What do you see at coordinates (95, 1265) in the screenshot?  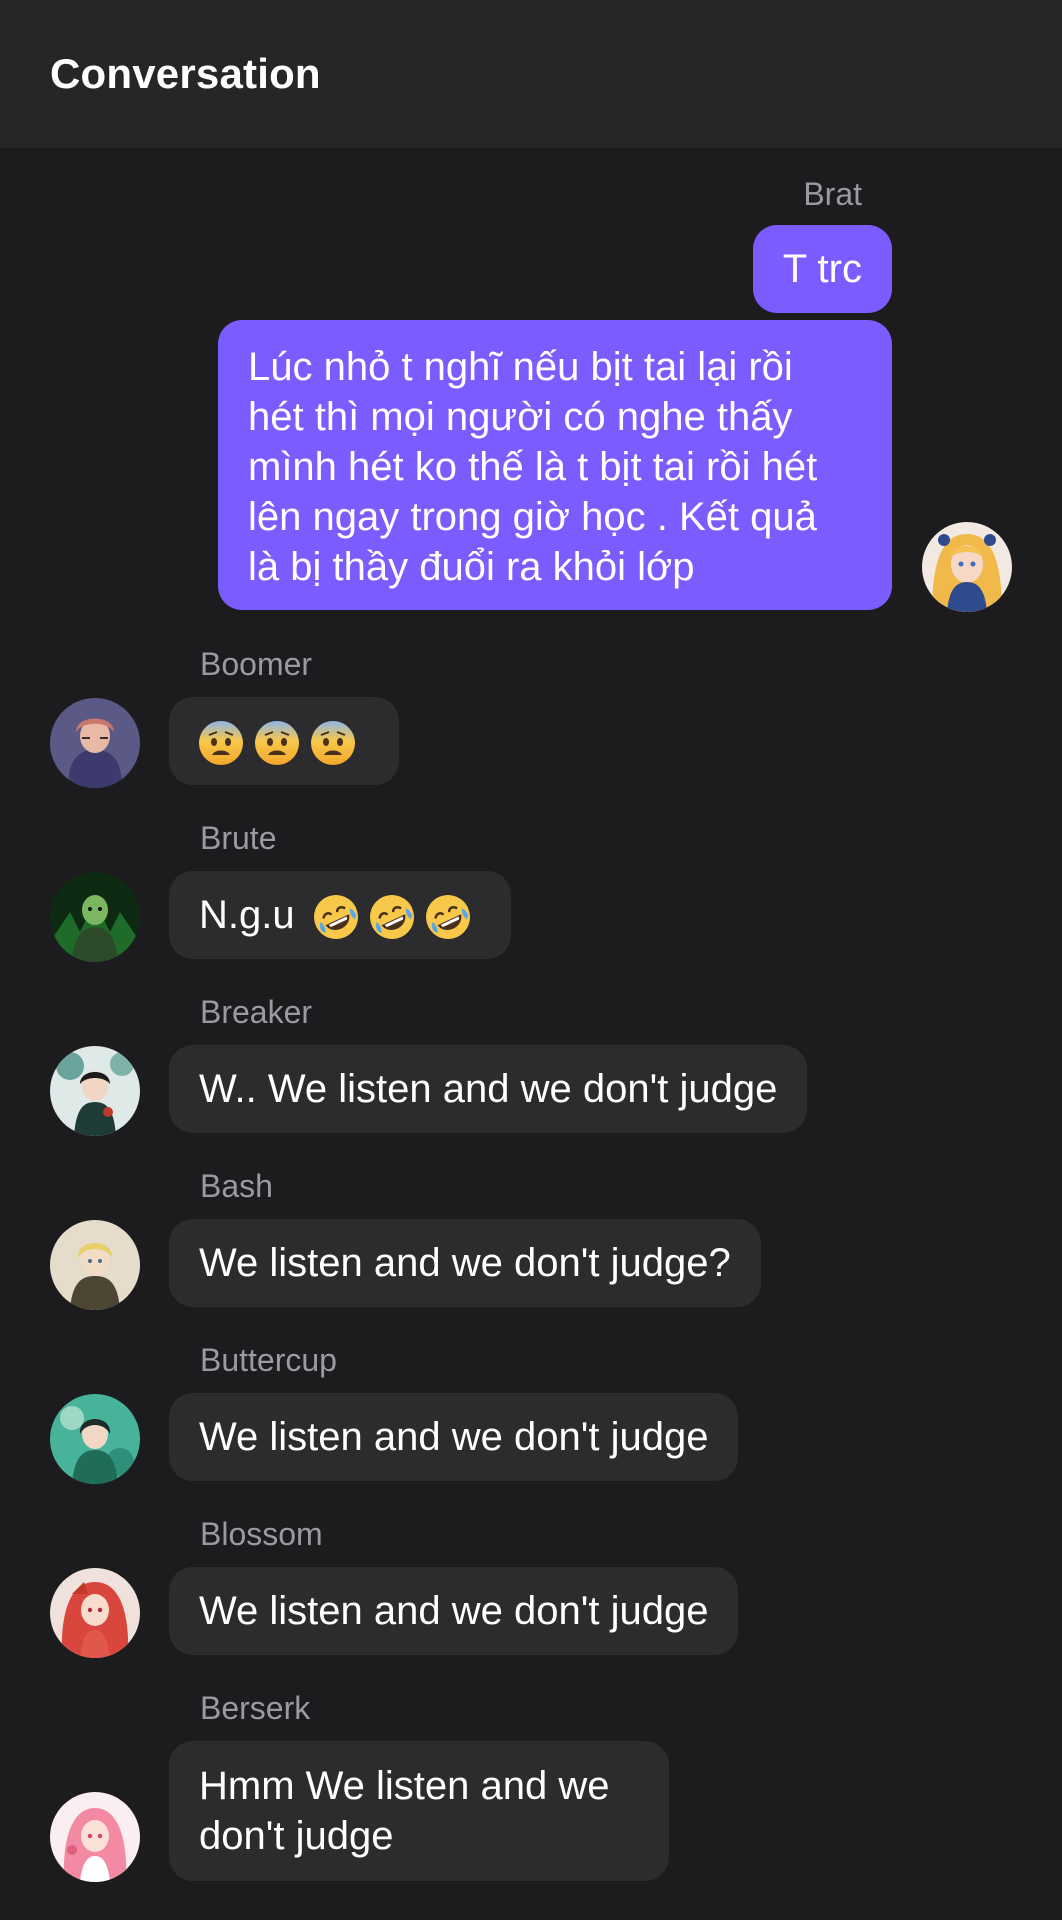 I see `avatar-bash-icon` at bounding box center [95, 1265].